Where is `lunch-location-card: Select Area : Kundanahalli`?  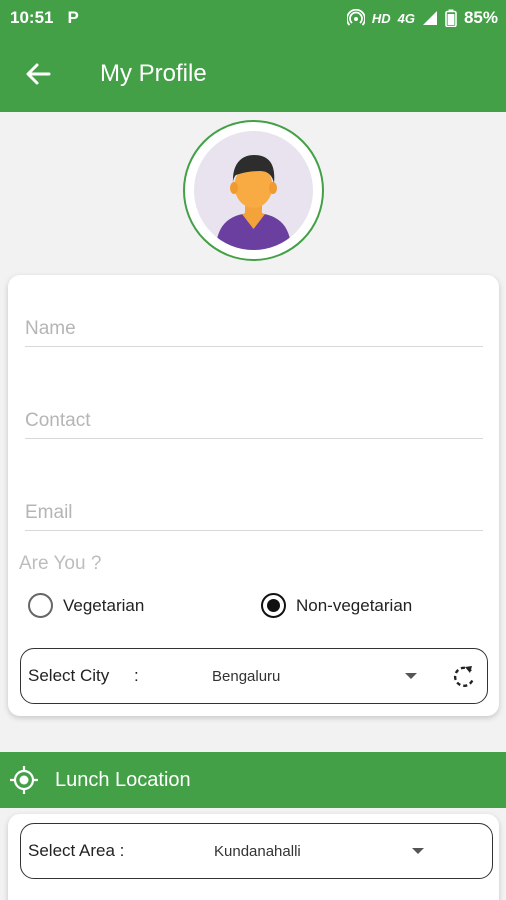 lunch-location-card: Select Area : Kundanahalli is located at coordinates (253, 857).